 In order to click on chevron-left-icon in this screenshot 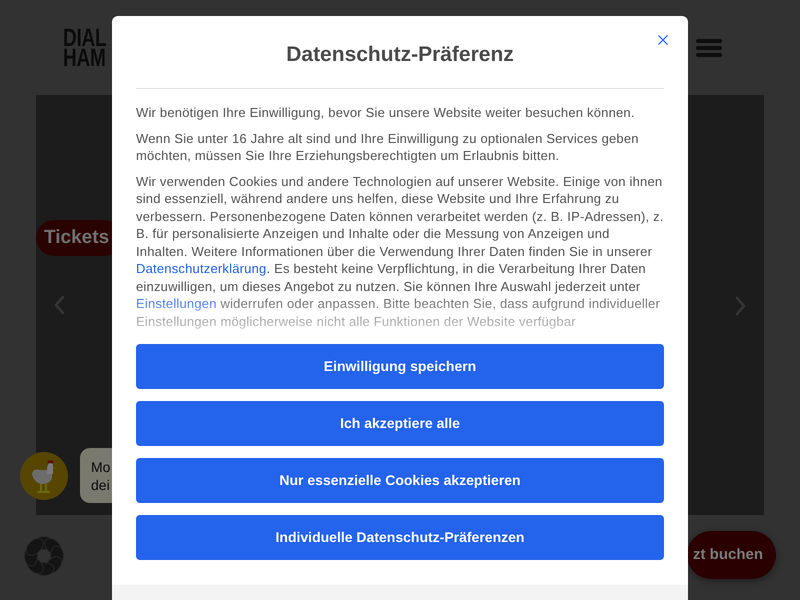, I will do `click(59, 305)`.